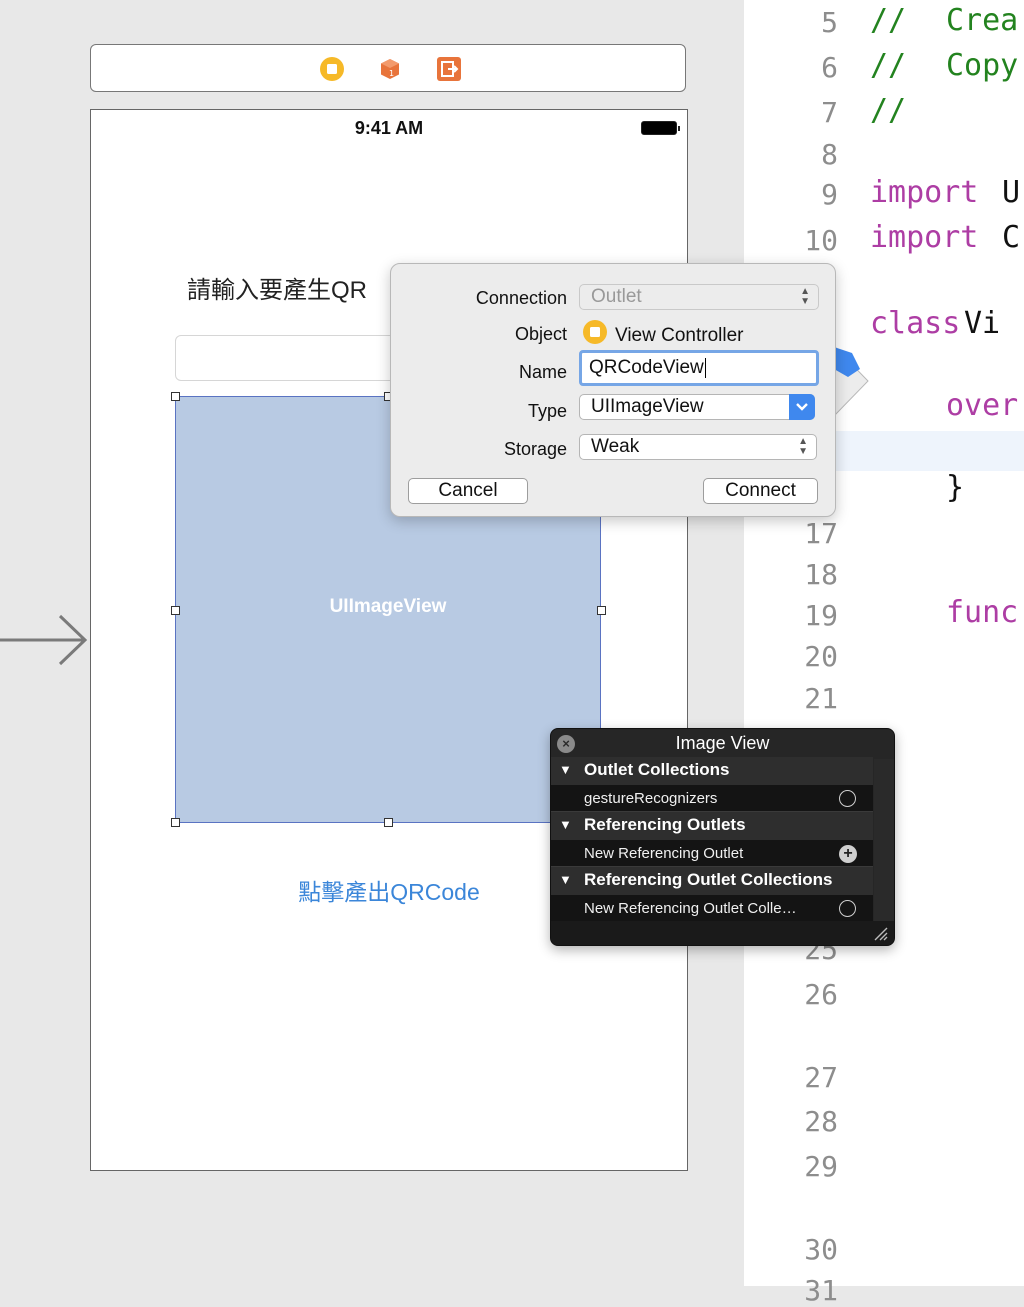 Image resolution: width=1024 pixels, height=1307 pixels. I want to click on entry-point-arrow-icon, so click(44, 640).